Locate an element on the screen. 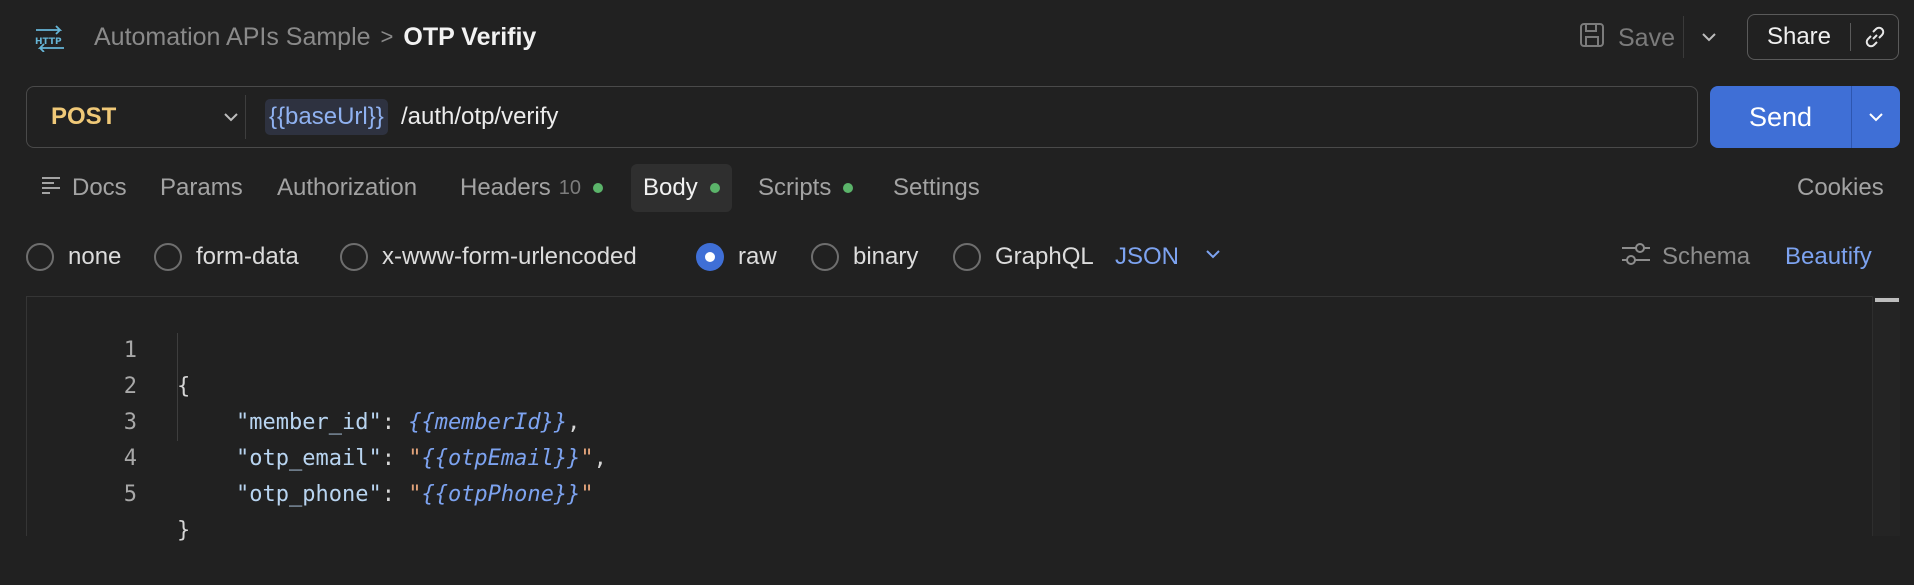 This screenshot has height=585, width=1914. line-number: 5 is located at coordinates (130, 494).